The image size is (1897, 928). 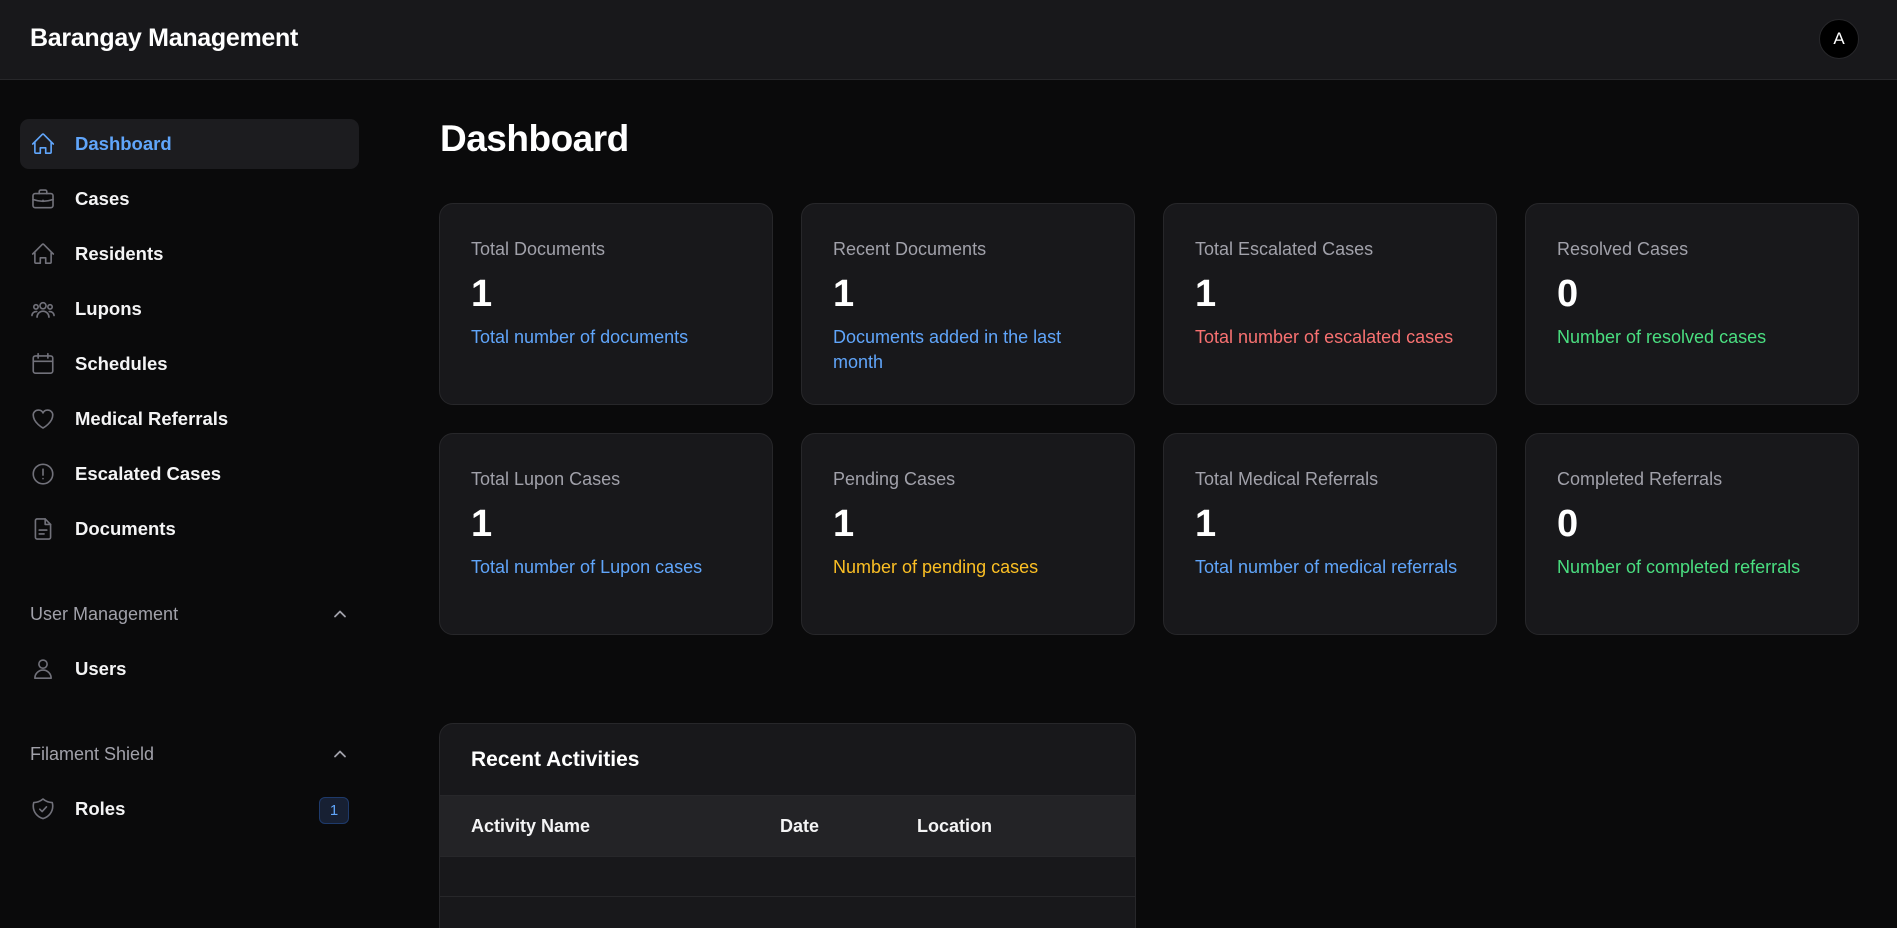 What do you see at coordinates (1326, 567) in the screenshot?
I see `stat-description: Total number of medical referrals` at bounding box center [1326, 567].